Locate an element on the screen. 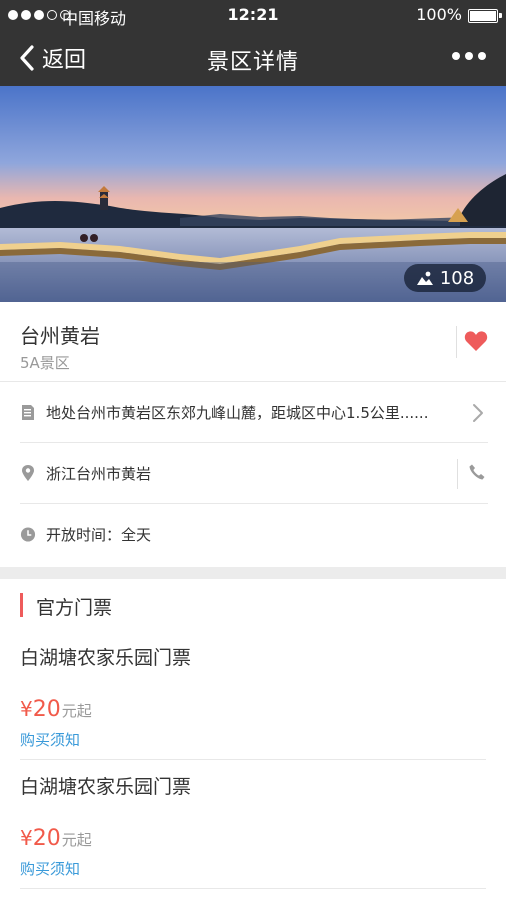 This screenshot has height=900, width=506. opening-hours: 开放时间：全天 is located at coordinates (99, 535).